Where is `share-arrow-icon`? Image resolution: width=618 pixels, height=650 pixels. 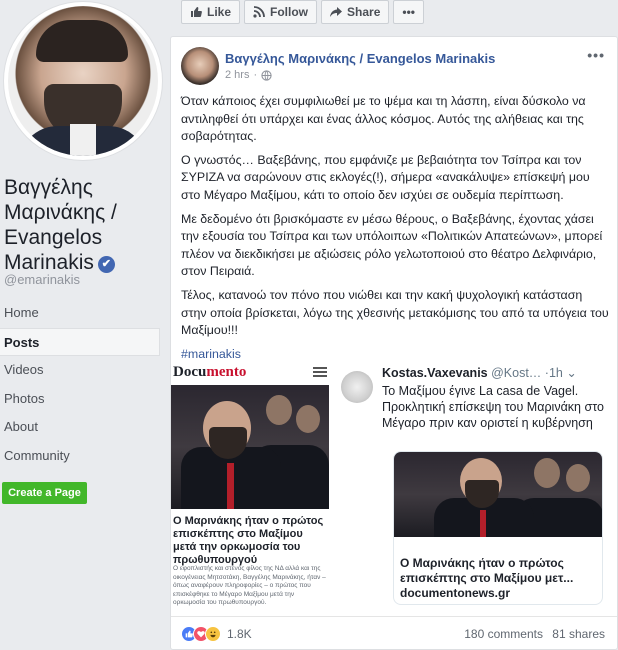
share-arrow-icon is located at coordinates (336, 12).